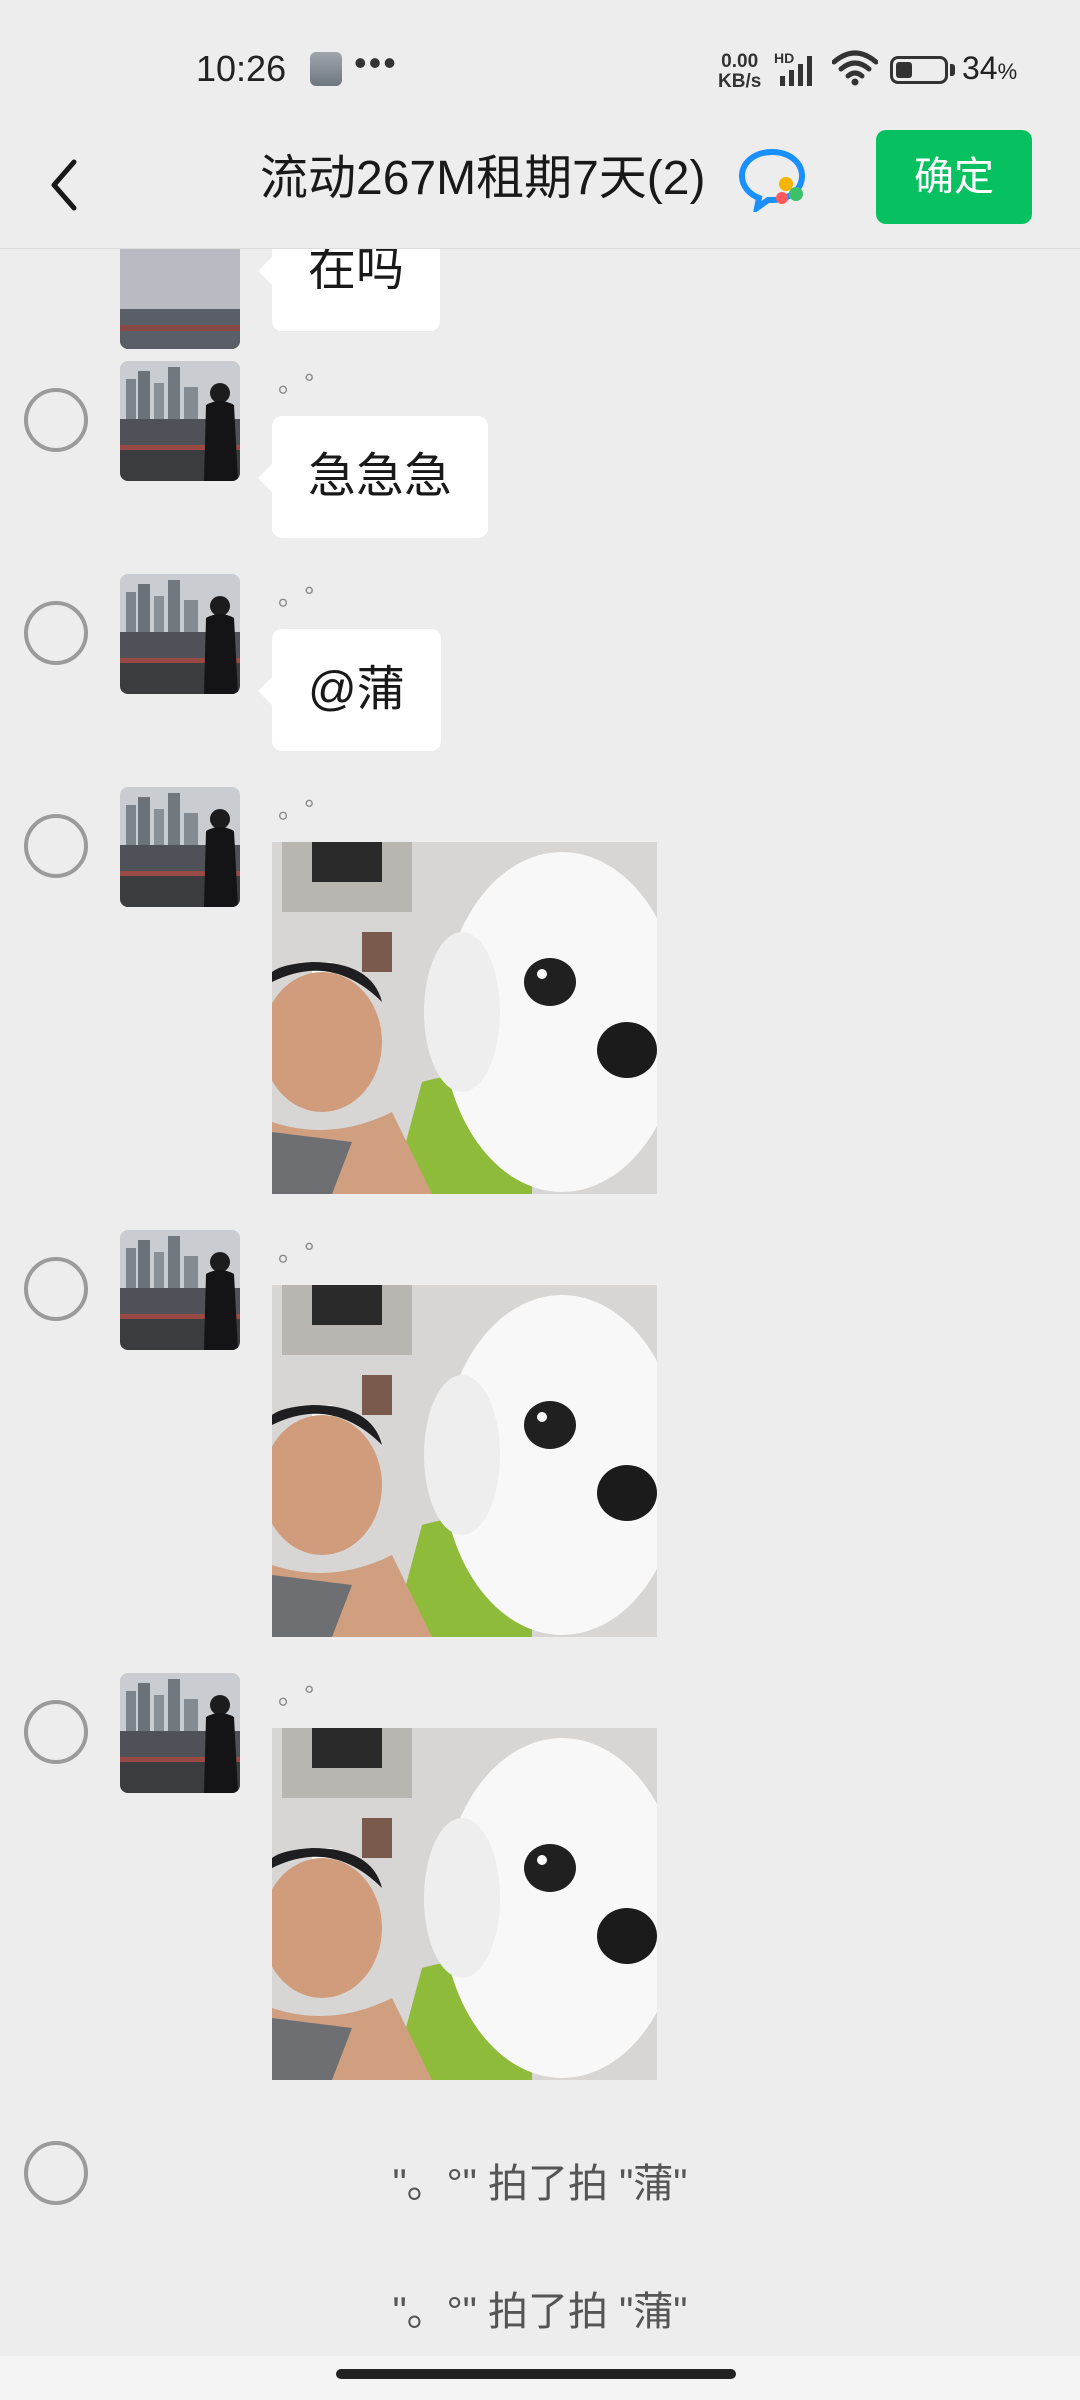 Image resolution: width=1080 pixels, height=2400 pixels. I want to click on battery-icon, so click(919, 70).